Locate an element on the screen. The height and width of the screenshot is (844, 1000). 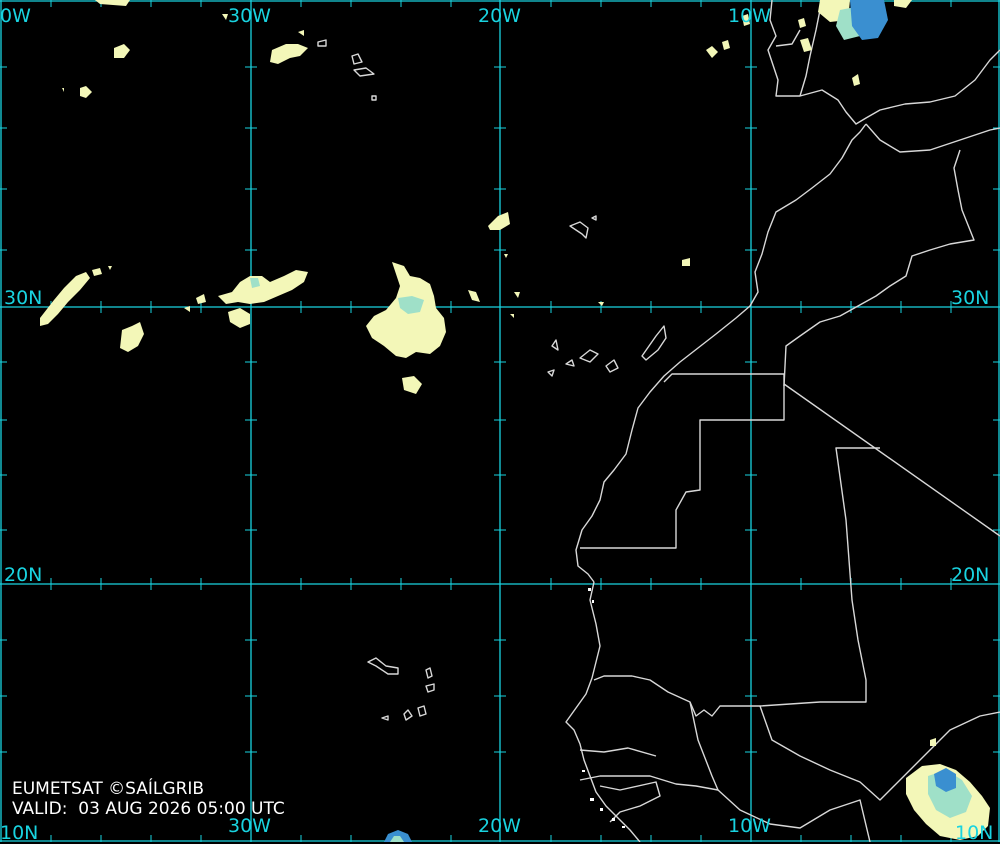
lon-label-20w-top: 20W is located at coordinates (499, 16).